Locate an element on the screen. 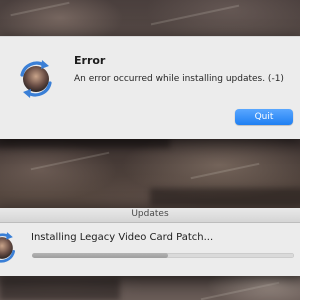 The image size is (320, 300). window-title: Updates is located at coordinates (150, 214).